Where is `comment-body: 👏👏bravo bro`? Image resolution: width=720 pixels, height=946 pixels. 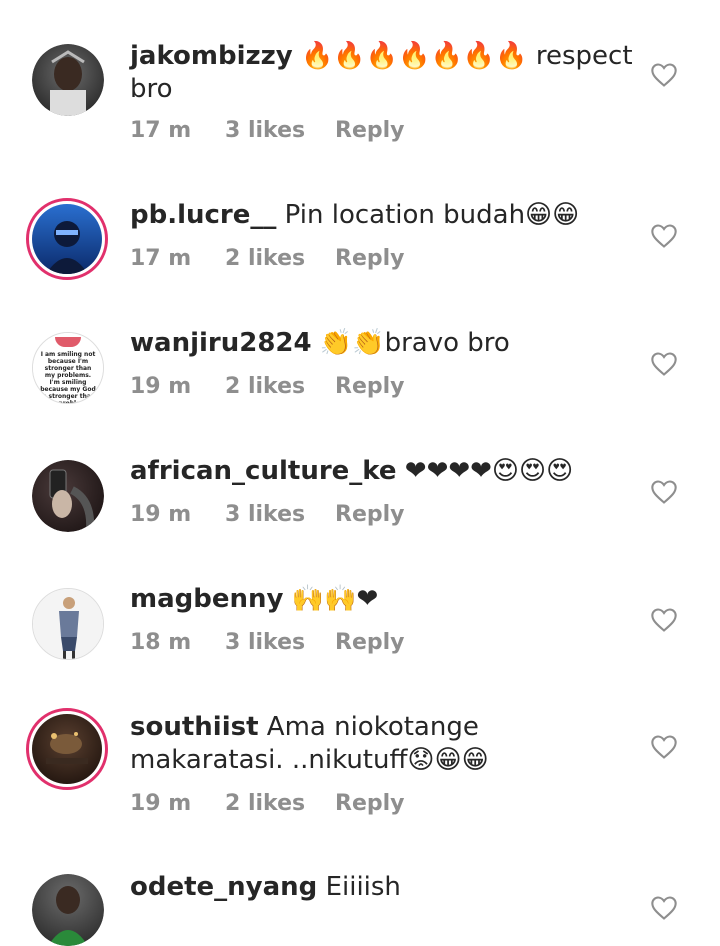
comment-body: 👏👏bravo bro is located at coordinates (414, 343).